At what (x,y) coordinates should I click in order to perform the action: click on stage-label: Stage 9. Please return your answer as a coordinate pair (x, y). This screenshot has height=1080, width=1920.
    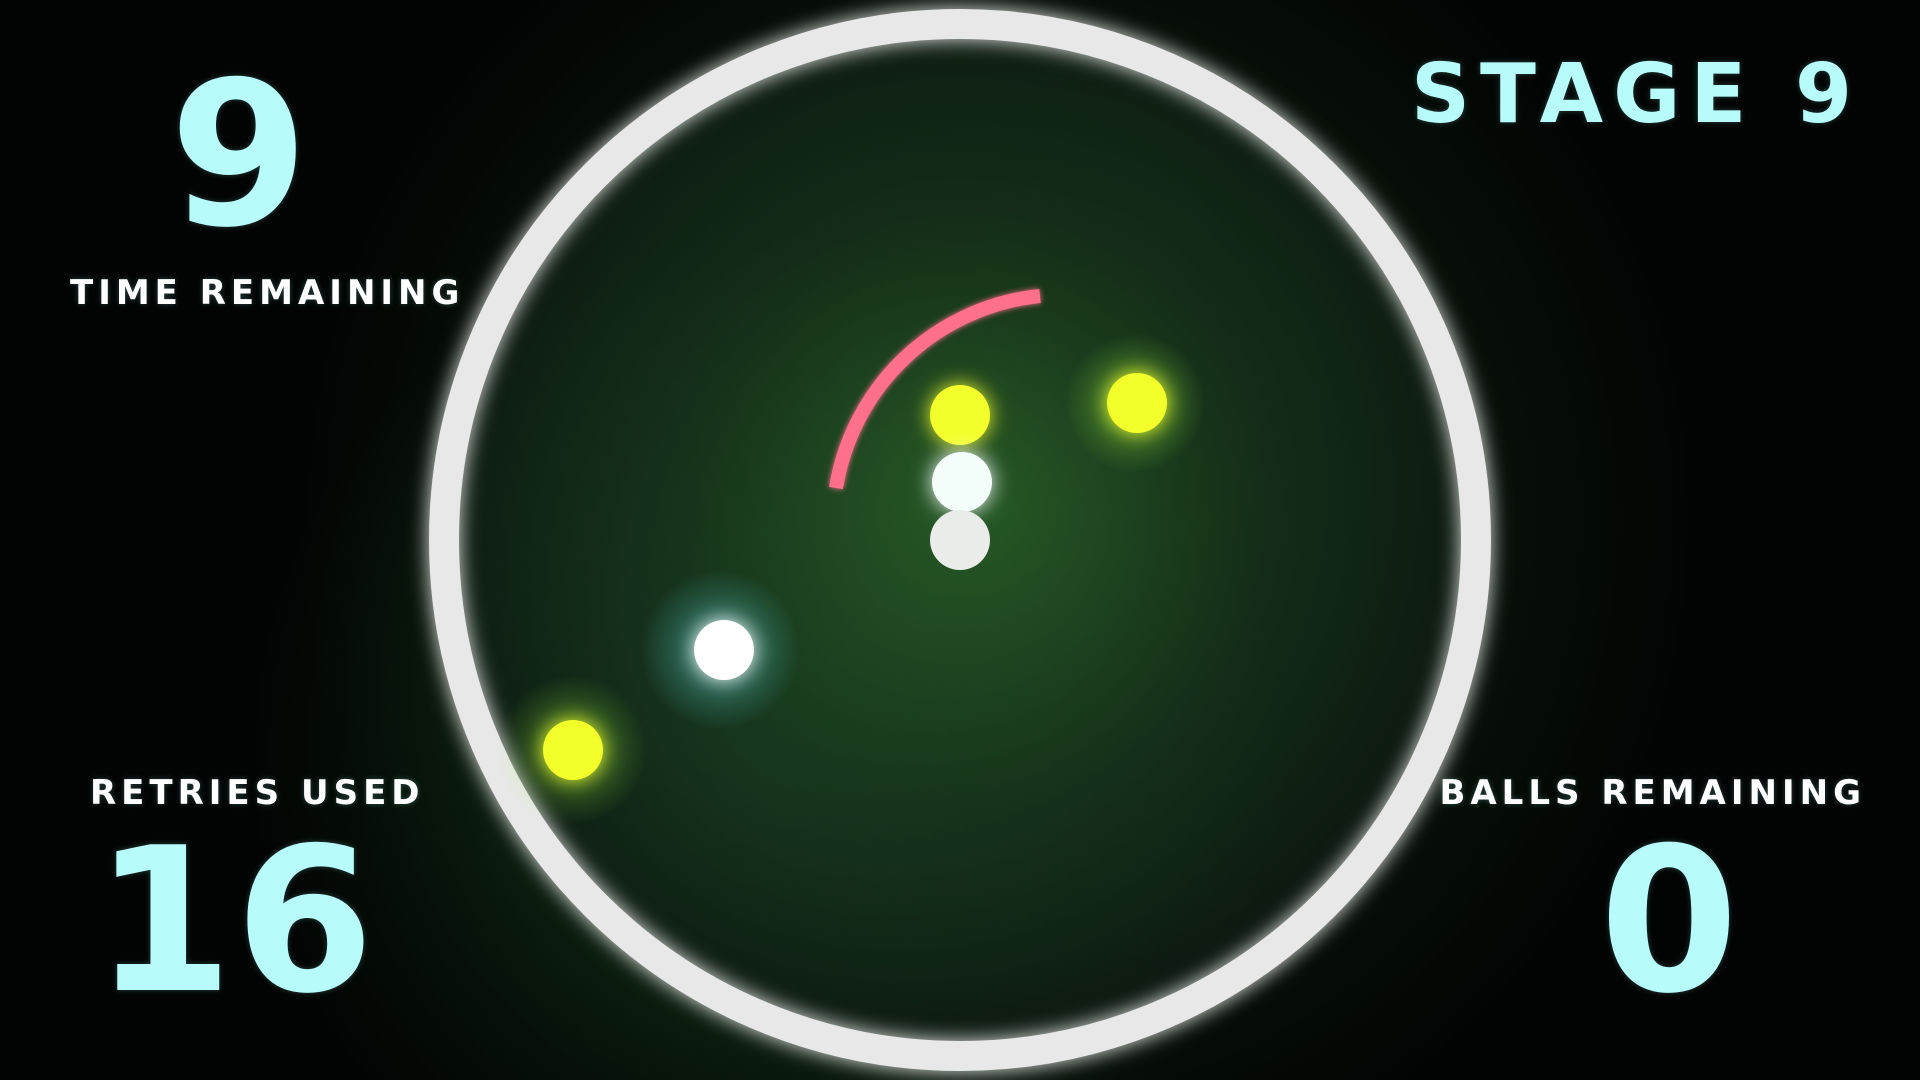
    Looking at the image, I should click on (1636, 94).